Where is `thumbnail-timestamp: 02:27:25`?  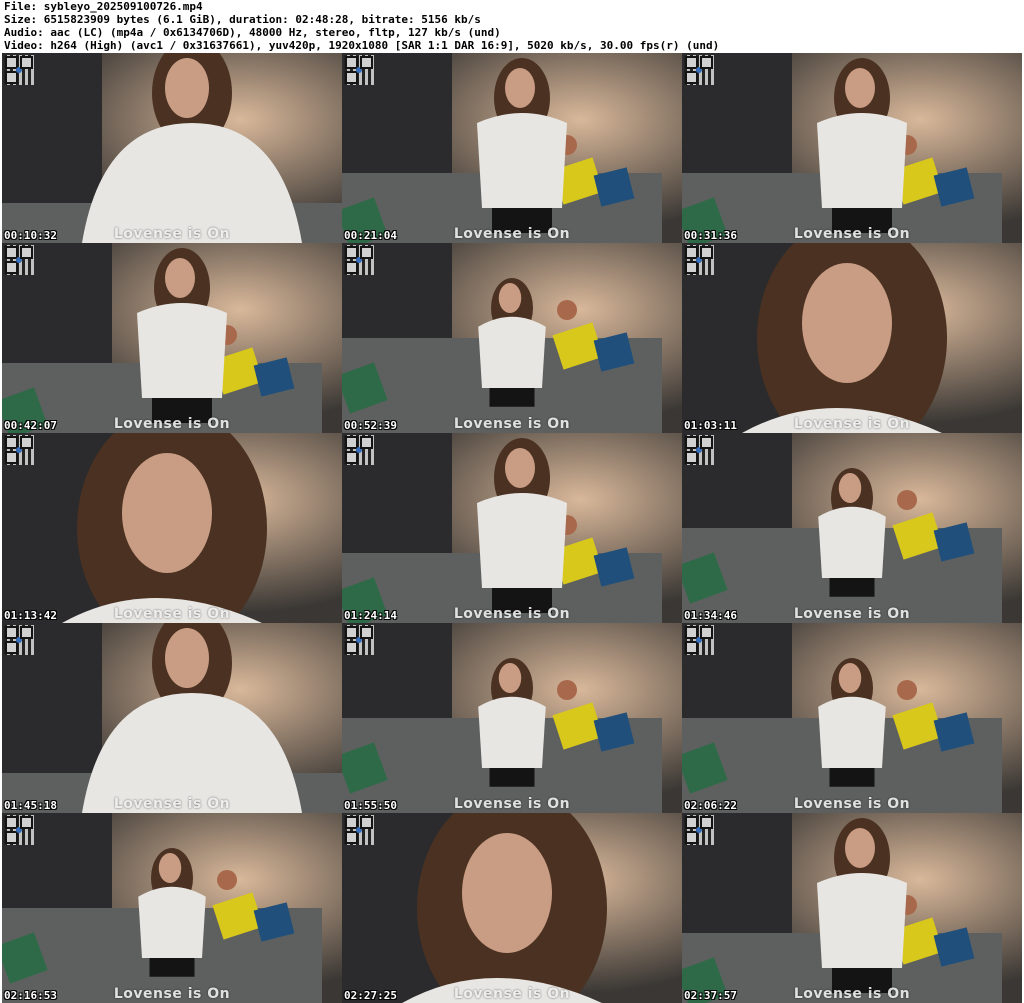
thumbnail-timestamp: 02:27:25 is located at coordinates (370, 995).